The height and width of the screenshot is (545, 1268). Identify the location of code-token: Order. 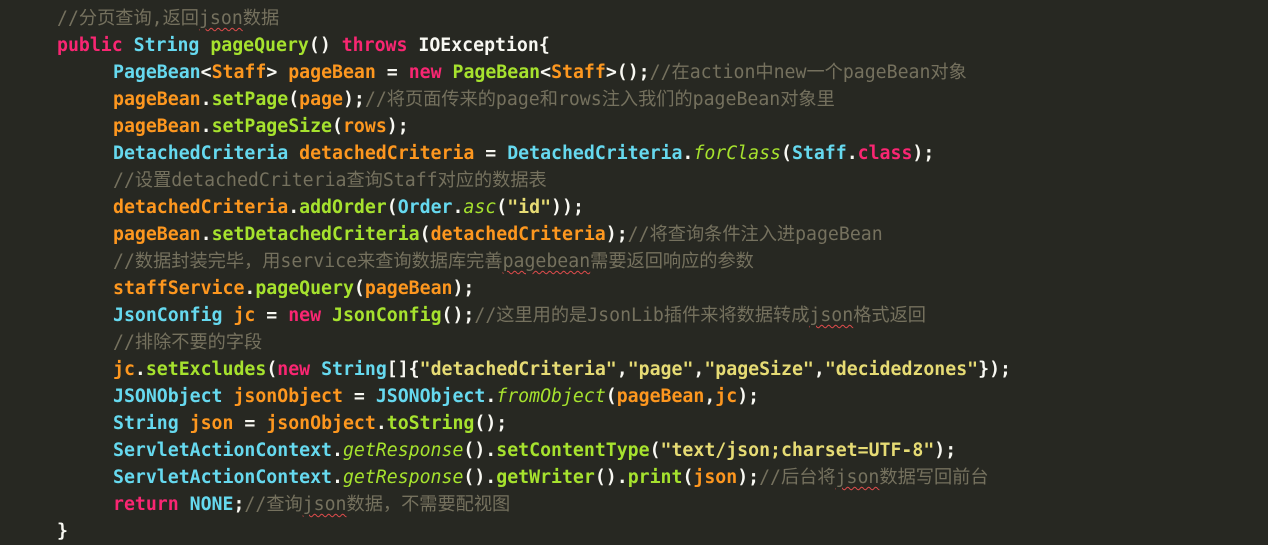
(425, 207).